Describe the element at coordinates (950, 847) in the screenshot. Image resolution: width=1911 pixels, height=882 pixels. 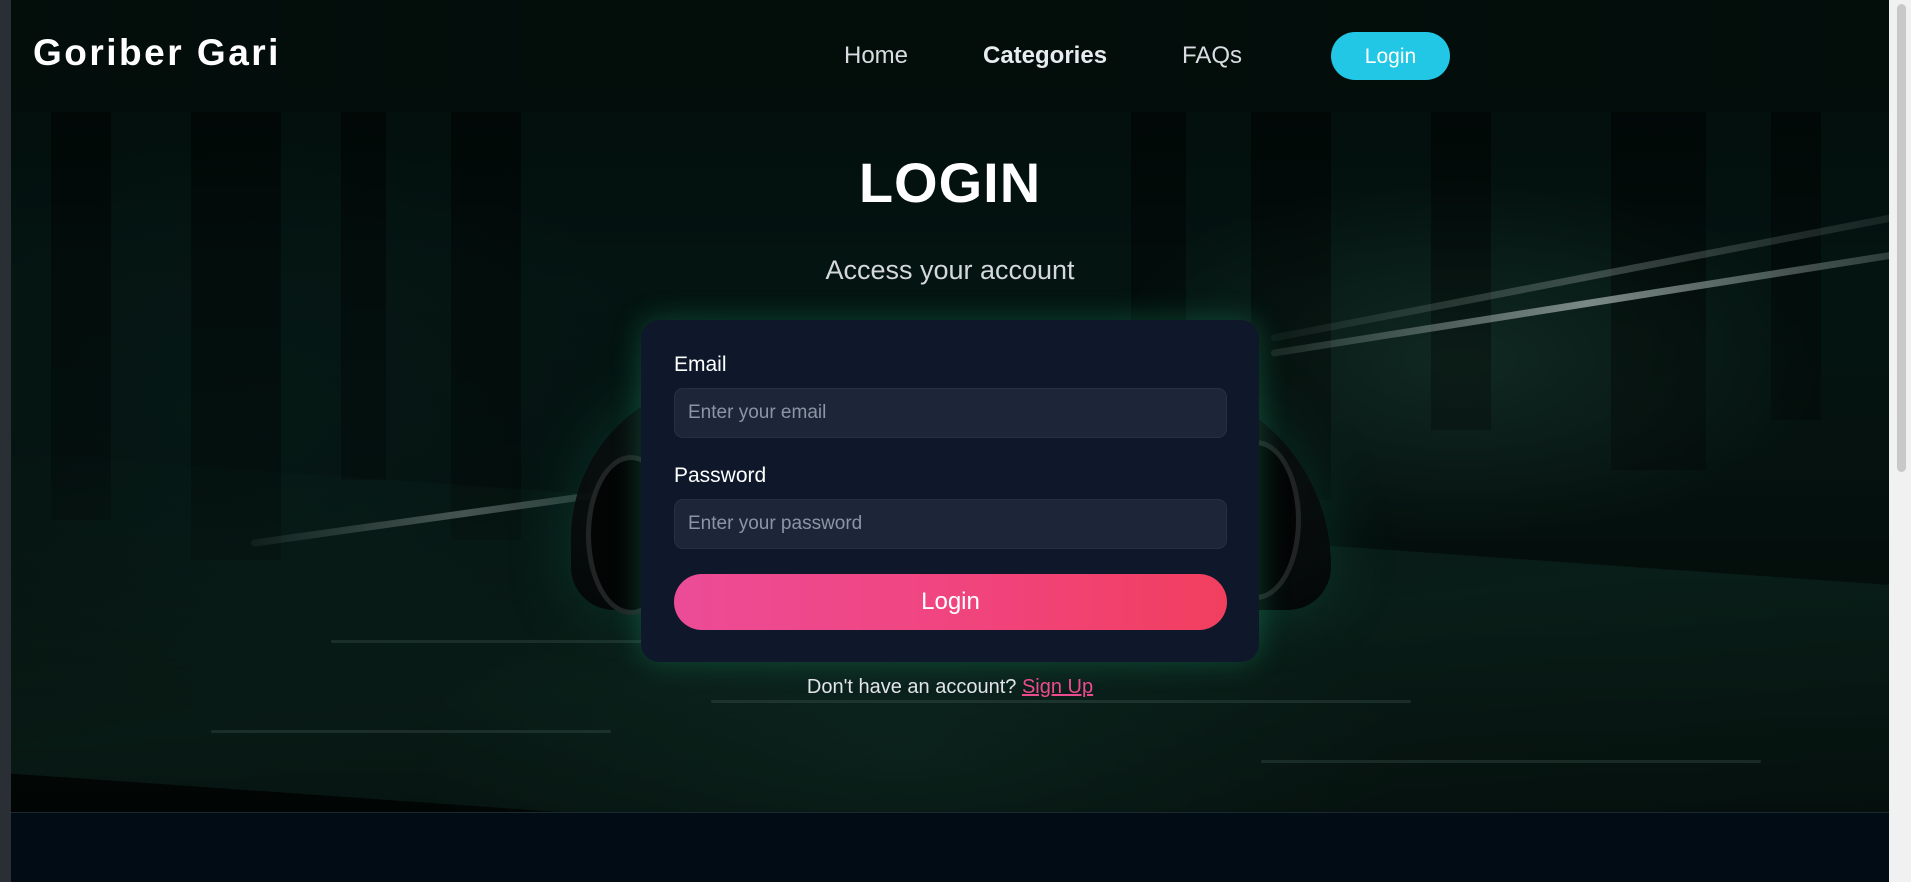
I see `footer-area` at that location.